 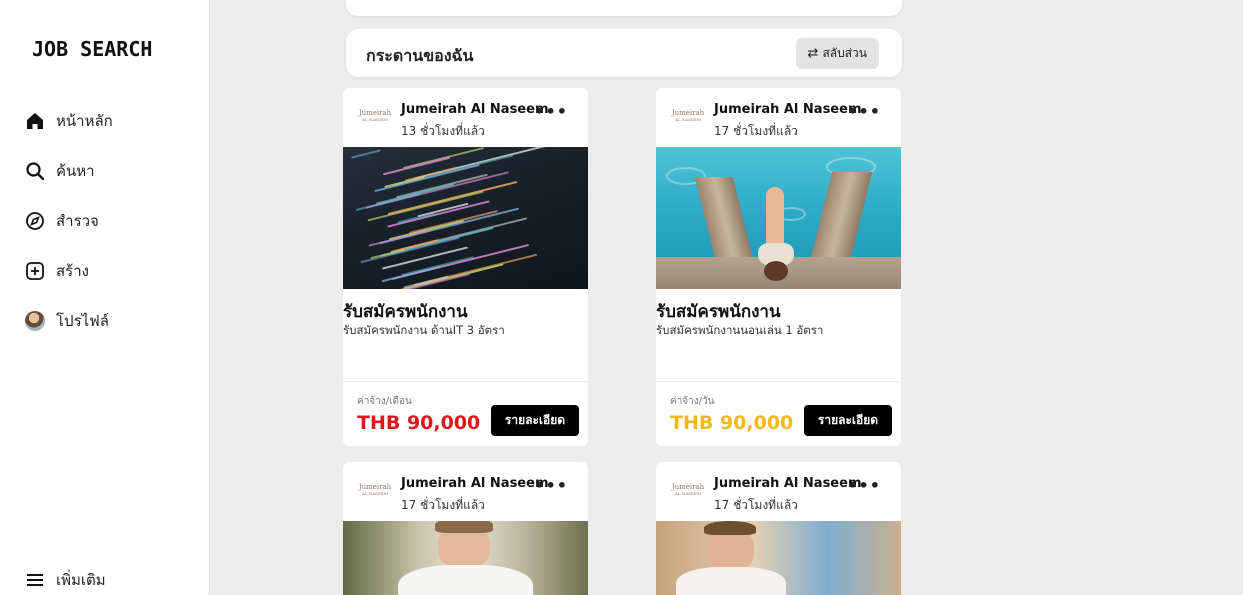 What do you see at coordinates (77, 221) in the screenshot?
I see `sidebar-item-label: สำรวจ` at bounding box center [77, 221].